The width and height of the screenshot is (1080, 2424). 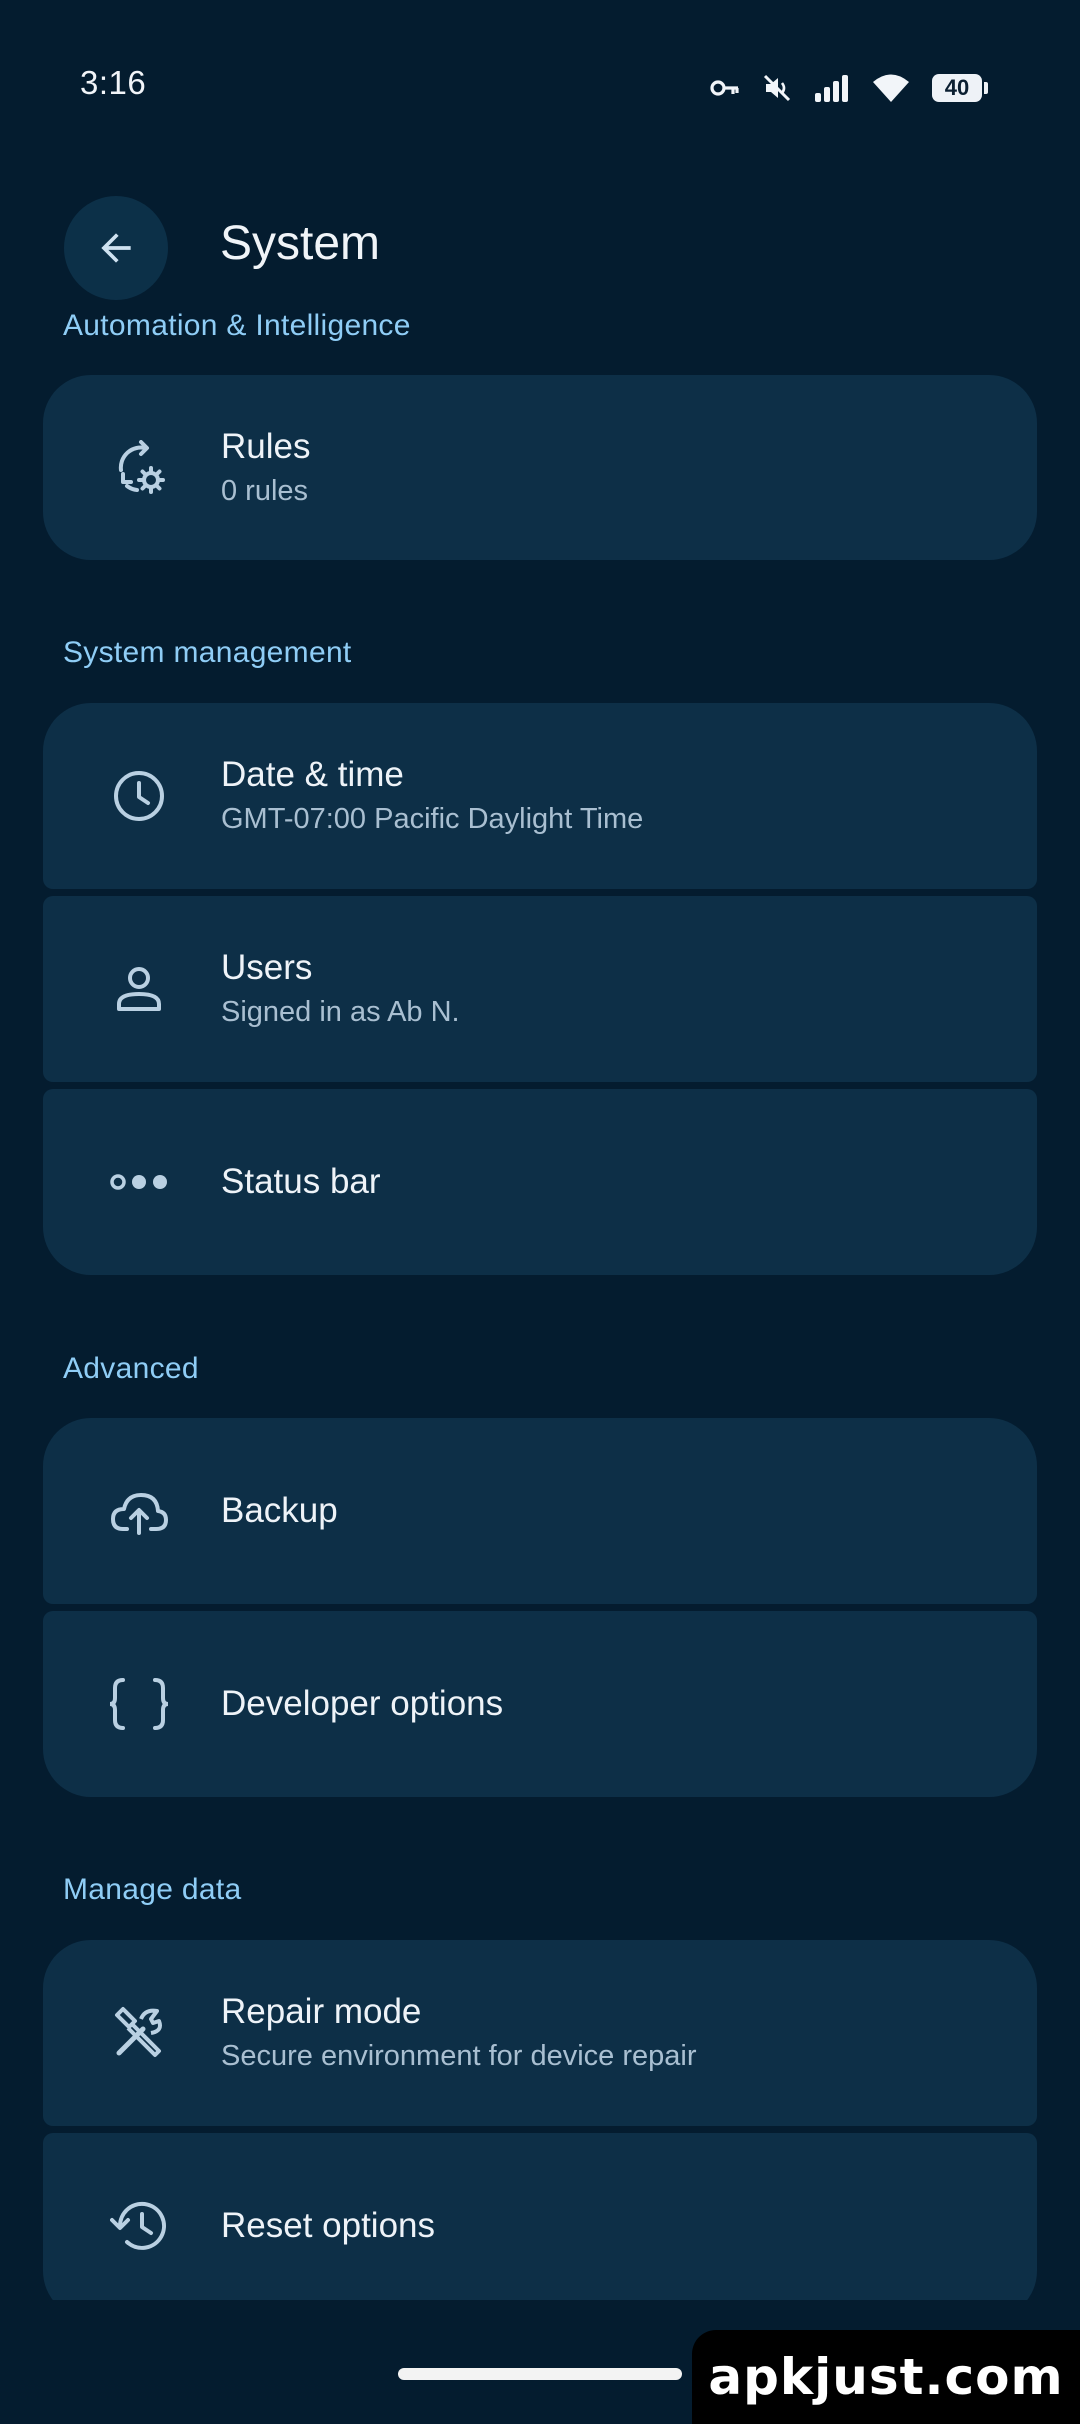 I want to click on users-subtitle: Signed in as Ab N., so click(x=340, y=1012).